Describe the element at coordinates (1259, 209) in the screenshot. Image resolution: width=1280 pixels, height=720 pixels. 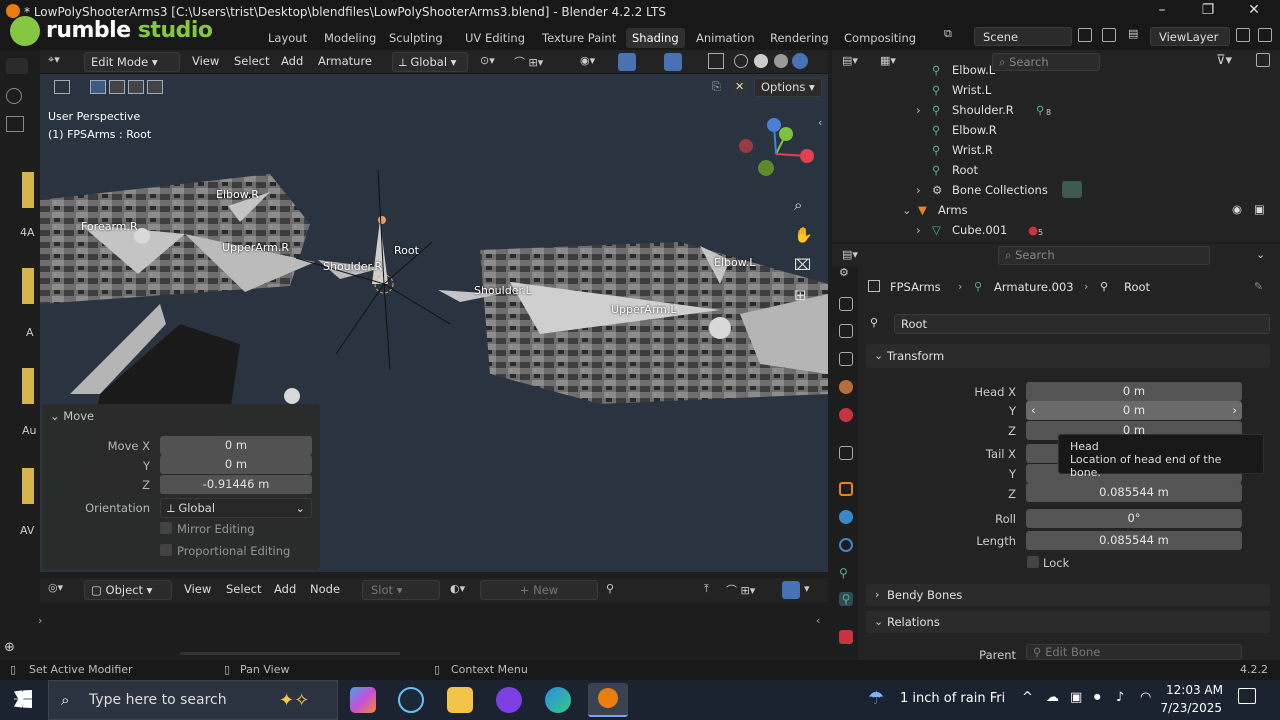
I see `camera-render-icon: ▣` at that location.